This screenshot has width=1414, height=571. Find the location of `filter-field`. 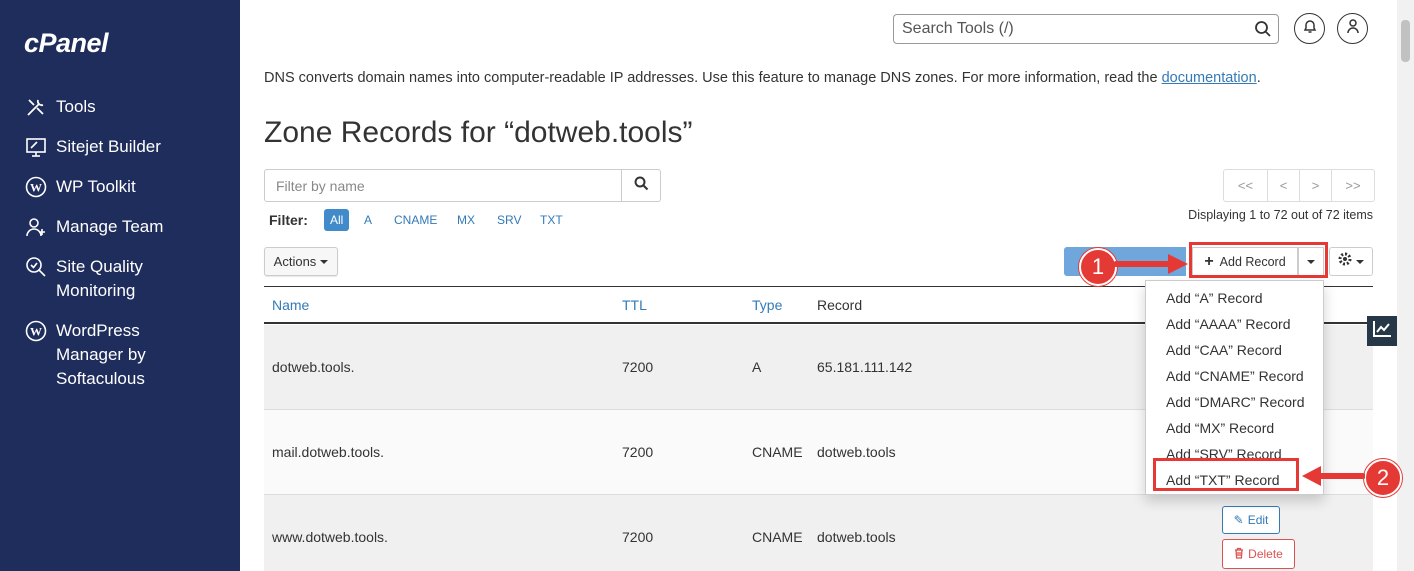

filter-field is located at coordinates (445, 185).